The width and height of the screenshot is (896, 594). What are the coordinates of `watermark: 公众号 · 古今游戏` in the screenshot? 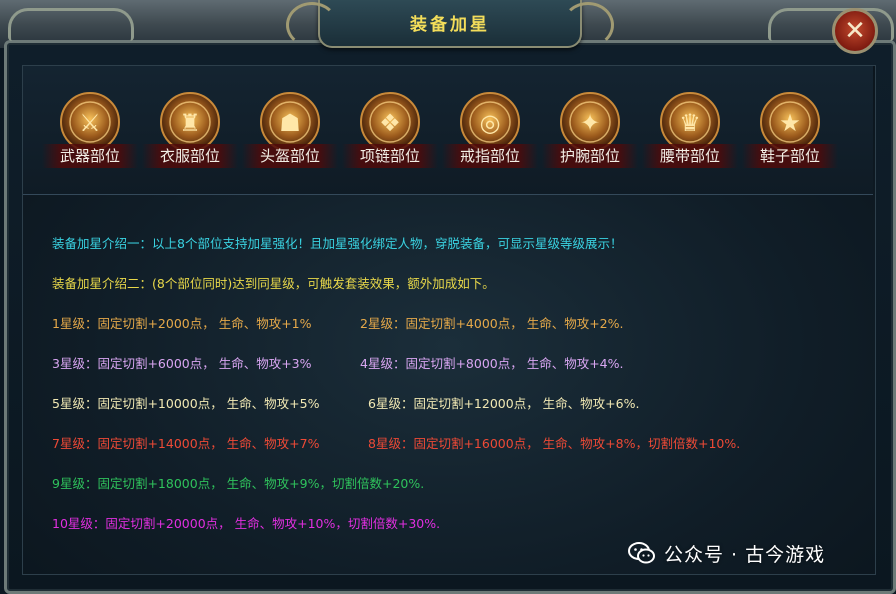 It's located at (726, 555).